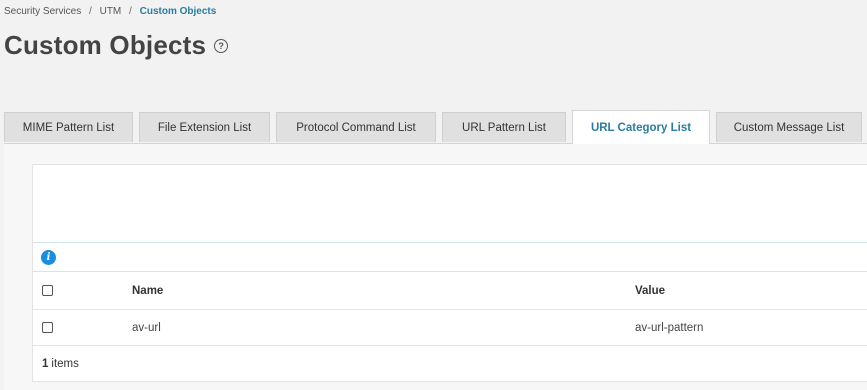  I want to click on grid-footer: 1 items, so click(450, 364).